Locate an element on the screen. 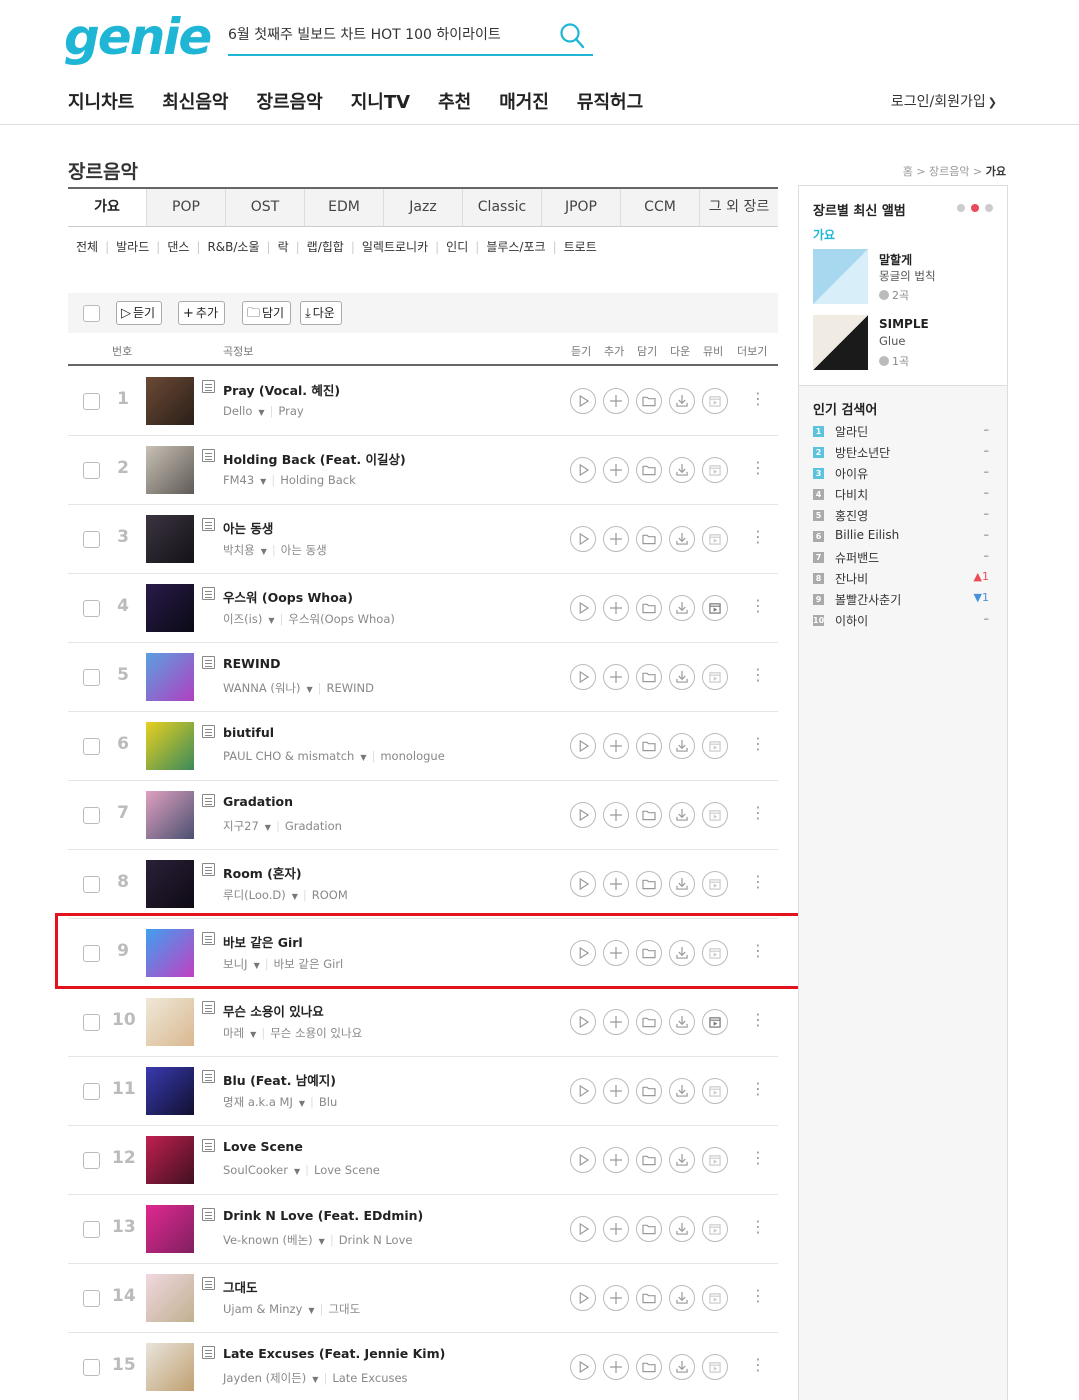 This screenshot has height=1400, width=1079. popular-search-item: 10 이하이 – is located at coordinates (903, 621).